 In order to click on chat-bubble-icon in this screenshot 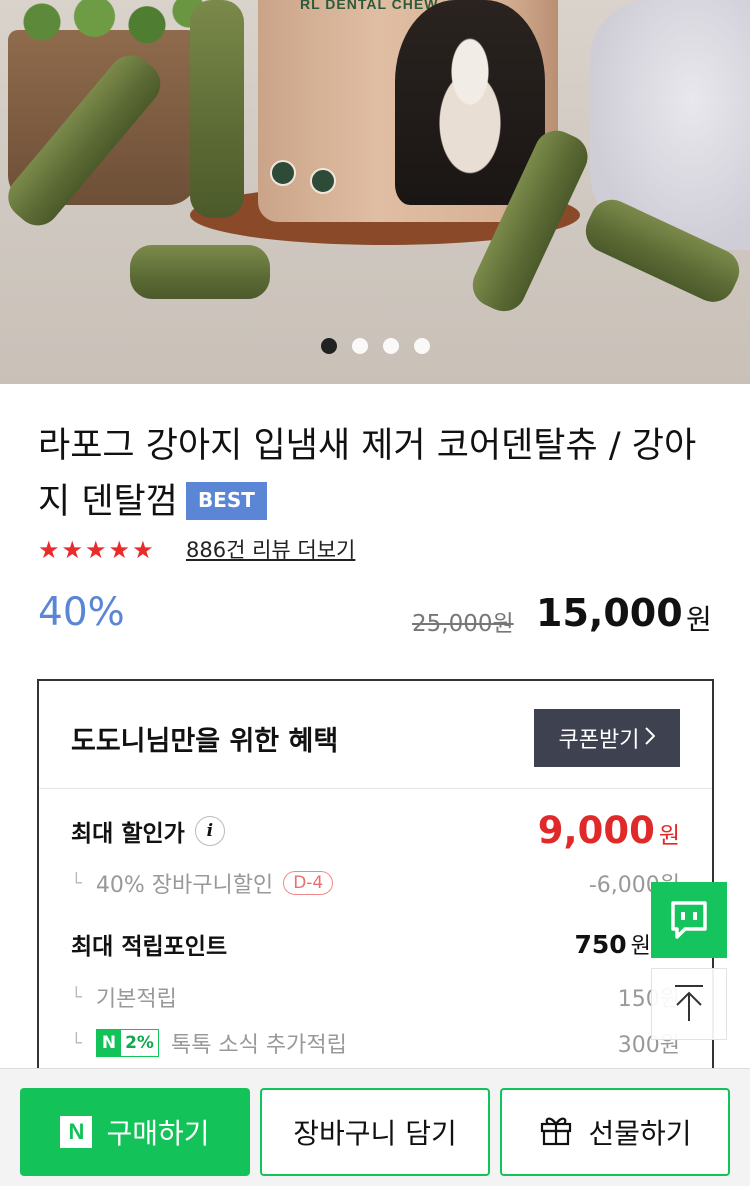, I will do `click(689, 920)`.